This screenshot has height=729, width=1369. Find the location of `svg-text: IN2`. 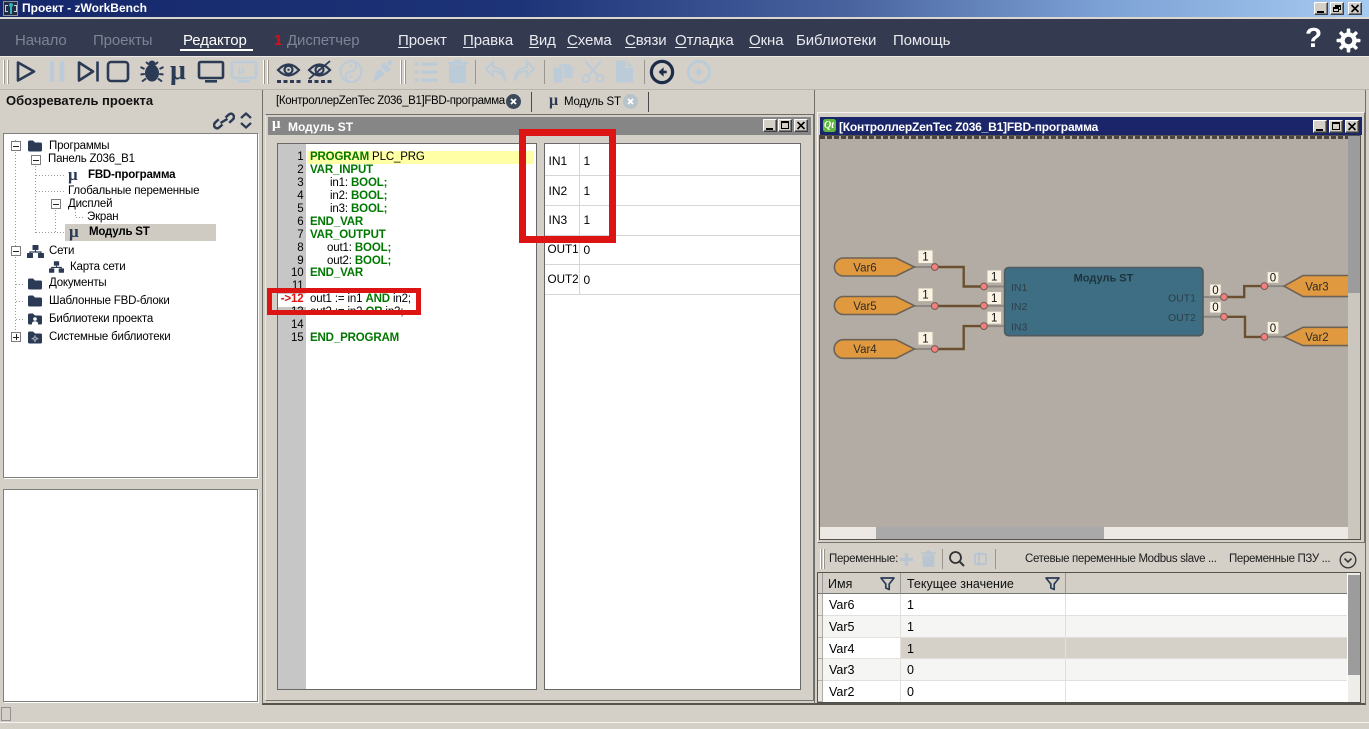

svg-text: IN2 is located at coordinates (1019, 307).